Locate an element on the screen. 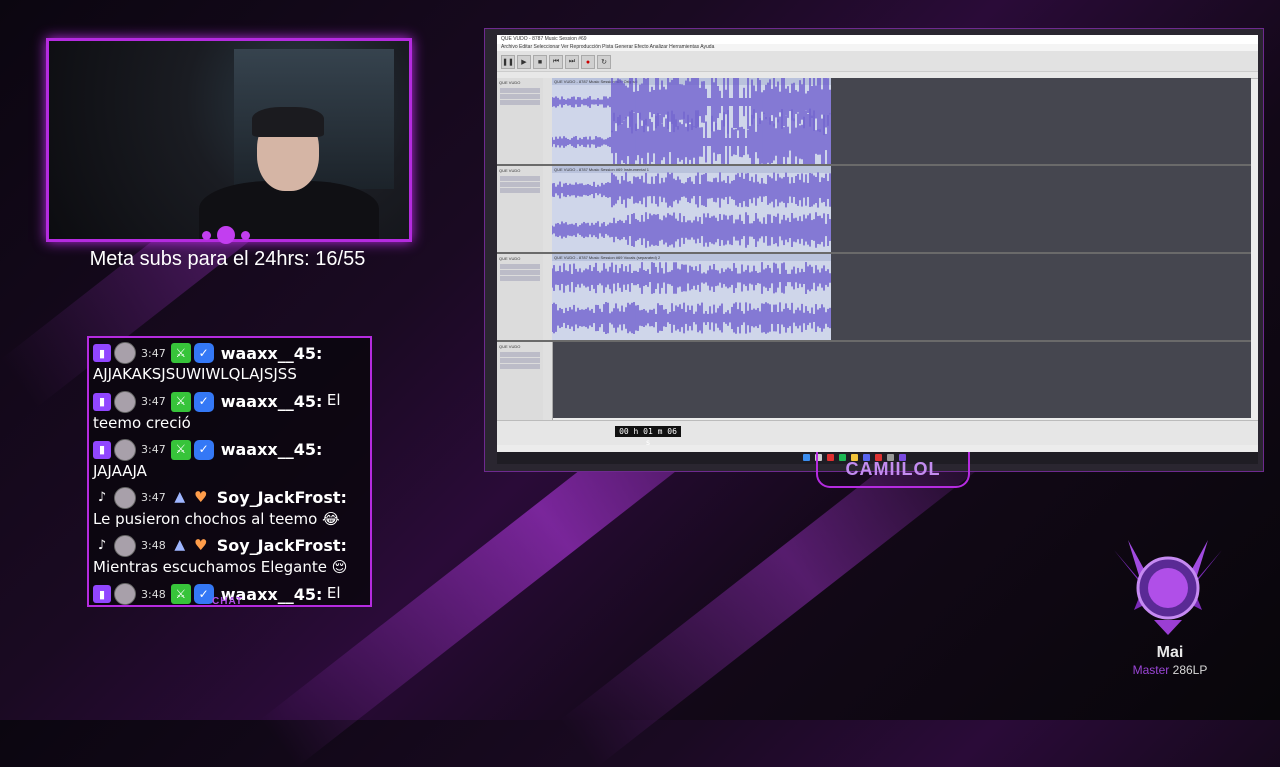 This screenshot has height=767, width=1280. webcam-frame is located at coordinates (229, 140).